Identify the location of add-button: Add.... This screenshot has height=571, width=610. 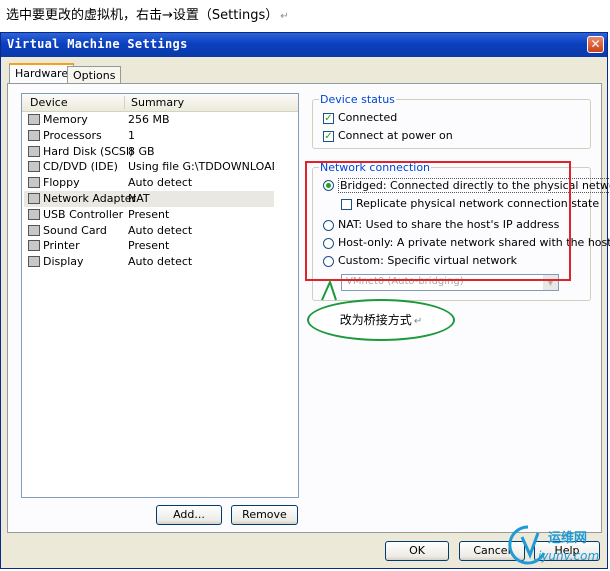
(189, 515).